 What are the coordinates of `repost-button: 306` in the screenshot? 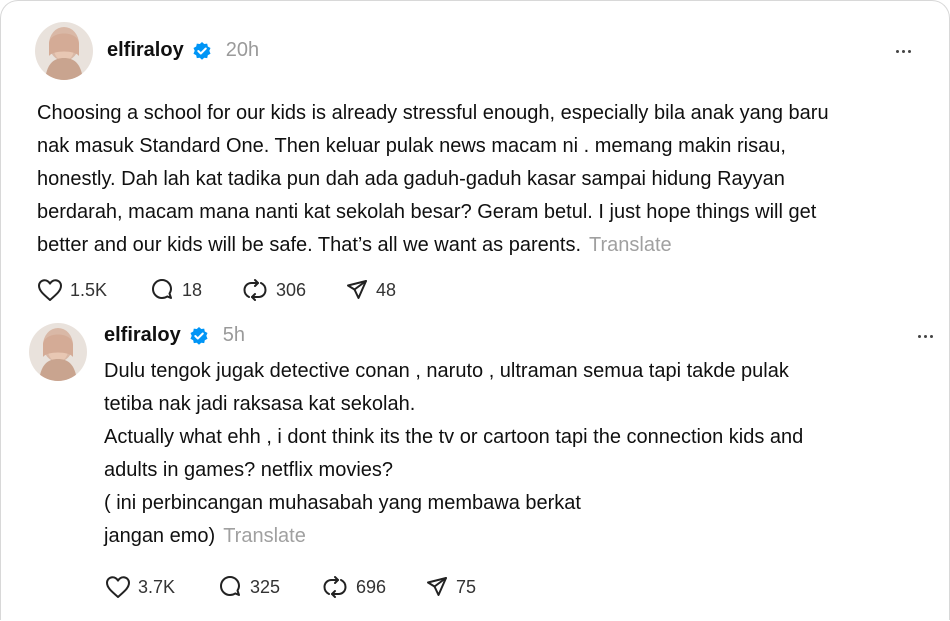 It's located at (293, 290).